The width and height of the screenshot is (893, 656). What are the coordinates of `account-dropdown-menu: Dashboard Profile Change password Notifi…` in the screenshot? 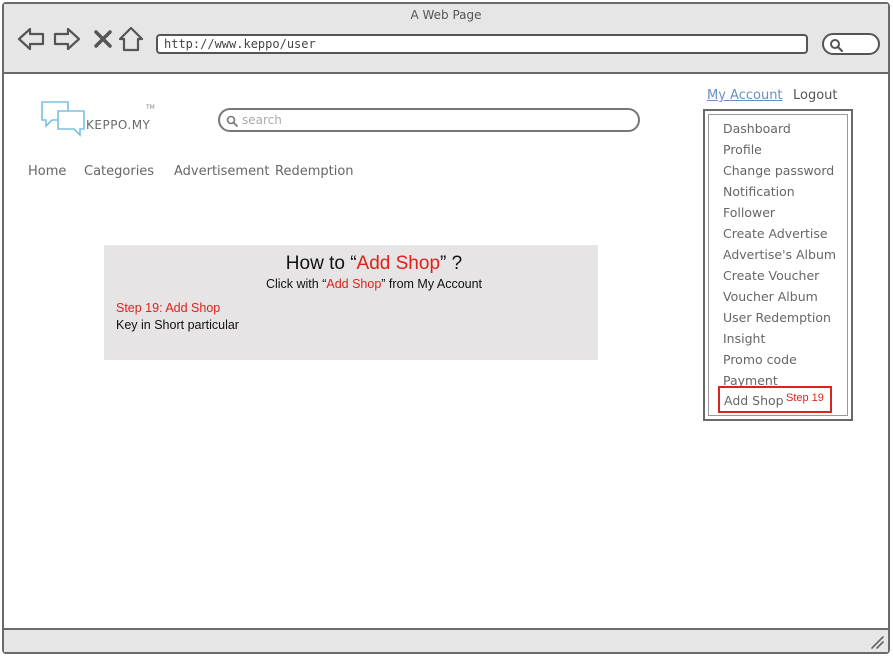 It's located at (778, 265).